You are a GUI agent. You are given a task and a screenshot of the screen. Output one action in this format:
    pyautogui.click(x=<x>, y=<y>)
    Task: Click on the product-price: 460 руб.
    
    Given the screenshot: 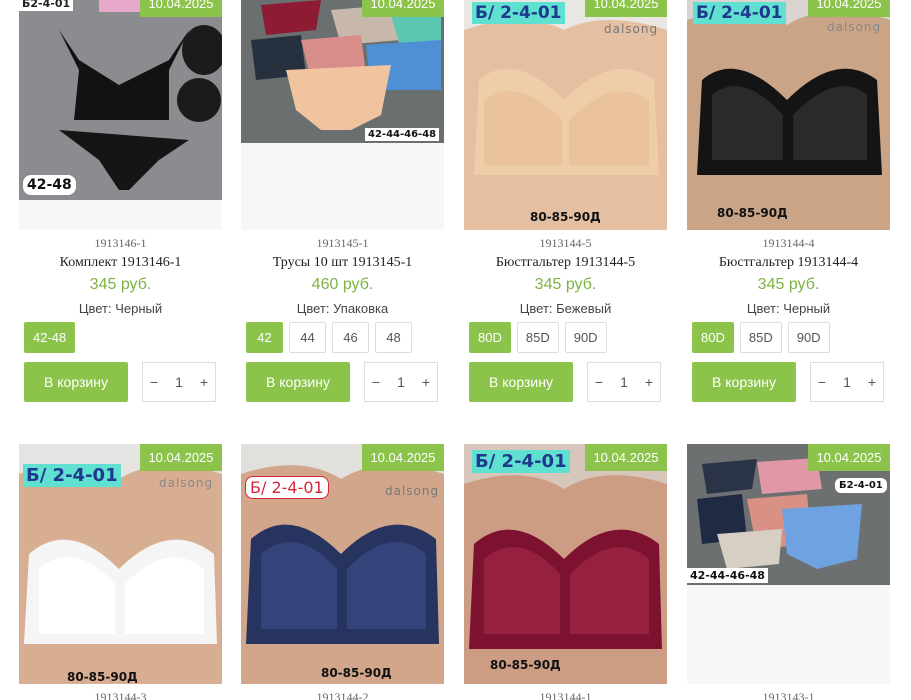 What is the action you would take?
    pyautogui.click(x=342, y=284)
    